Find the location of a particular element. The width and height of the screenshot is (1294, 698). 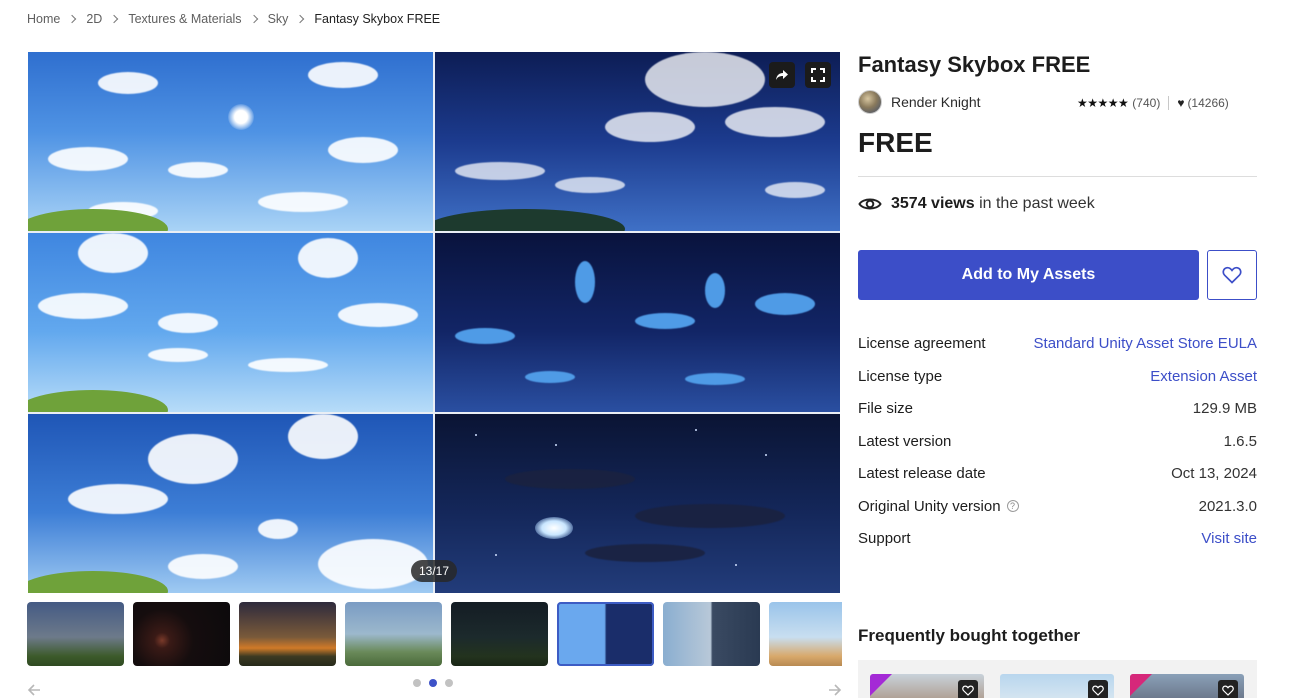

thumbnail-strip is located at coordinates (434, 634).